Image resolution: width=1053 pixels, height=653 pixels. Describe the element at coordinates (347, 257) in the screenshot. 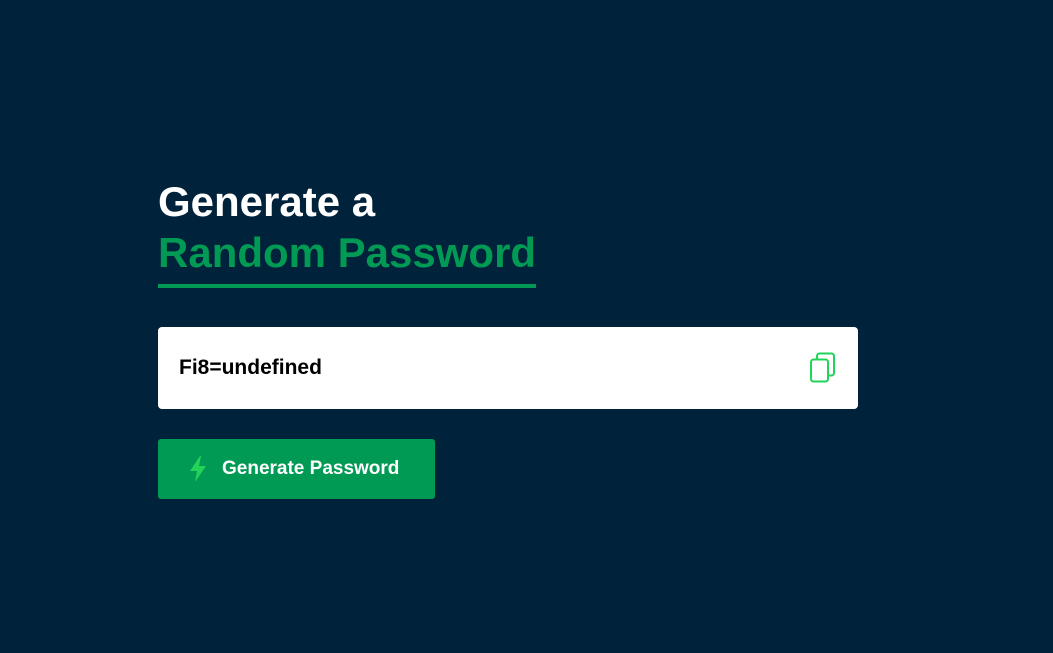

I see `title-line-2-highlight: Random Password` at that location.